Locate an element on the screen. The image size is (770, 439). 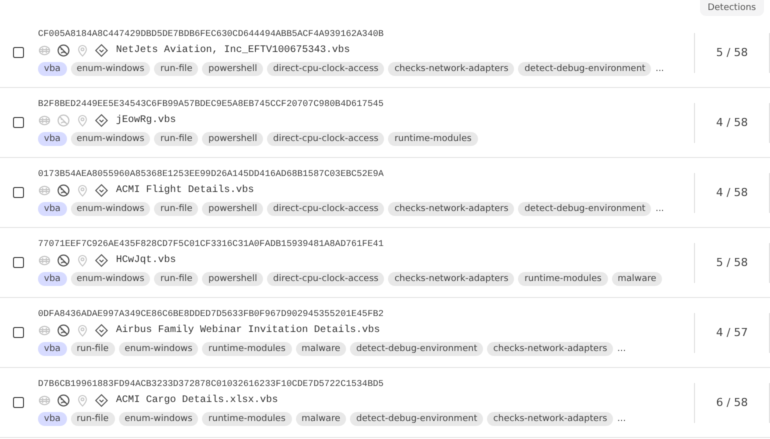
file-hash: CF005A8184A8C447429DBD5DE7BDB6FEC630CD644494ABB5ACF4A939162A340B is located at coordinates (366, 34).